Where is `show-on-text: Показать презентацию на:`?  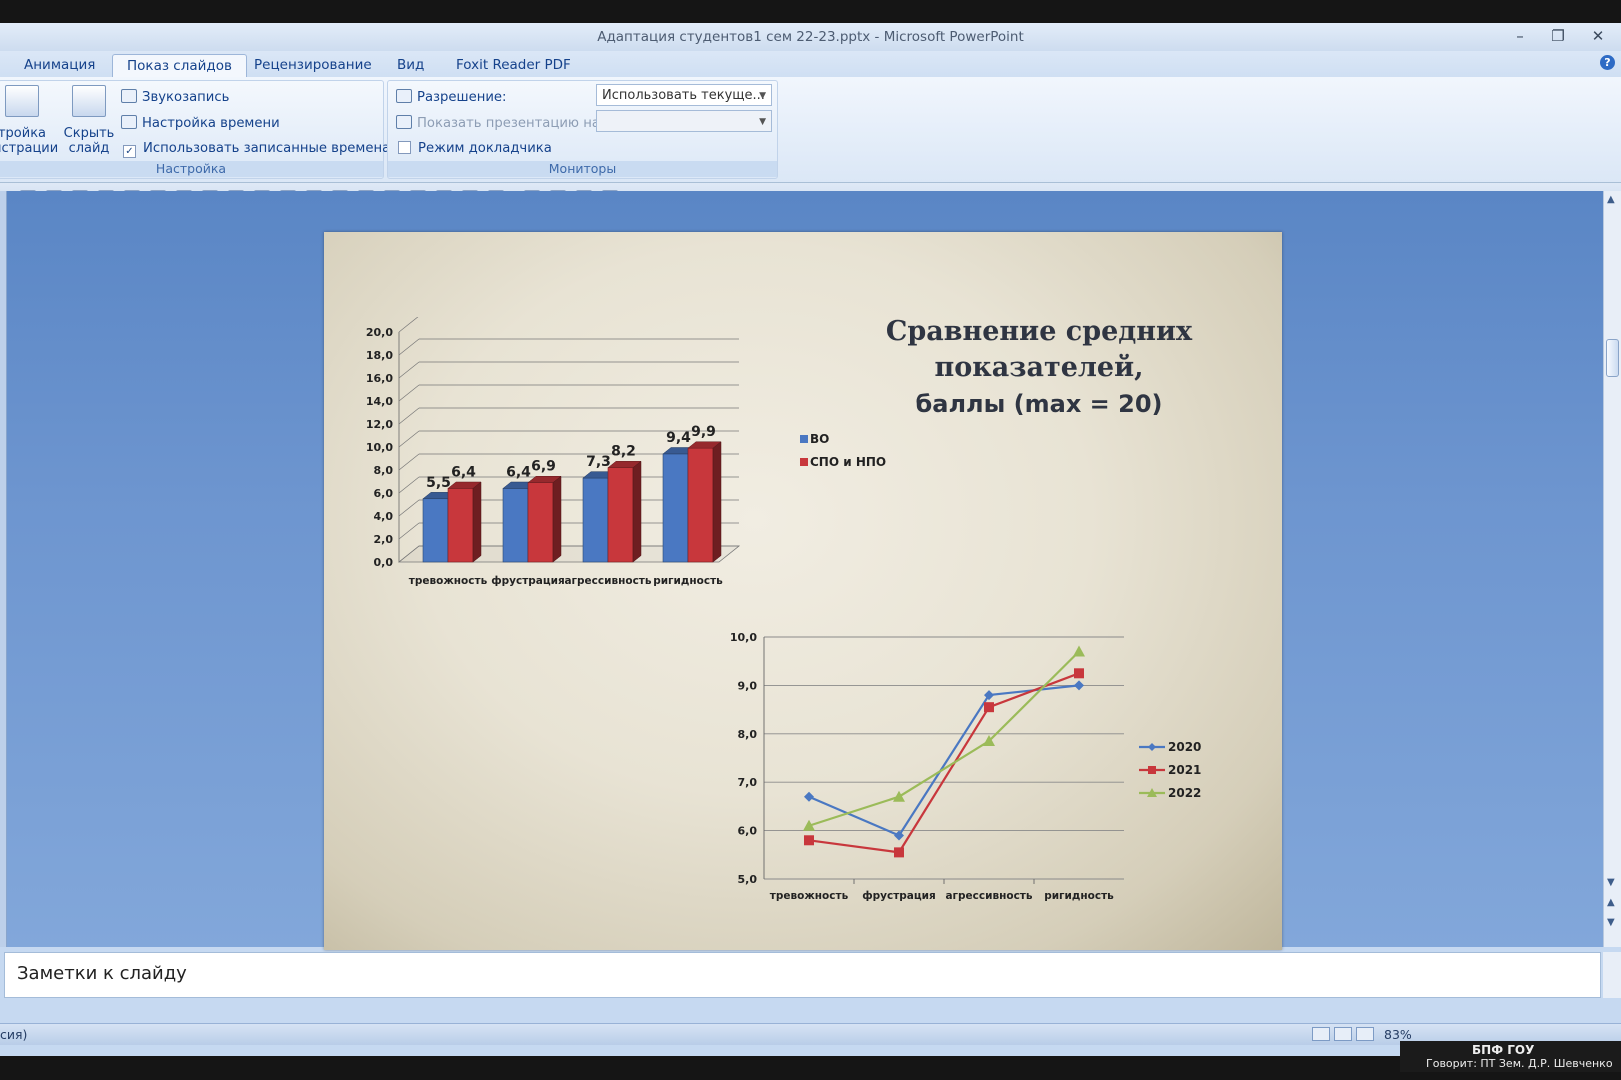 show-on-text: Показать презентацию на: is located at coordinates (511, 123).